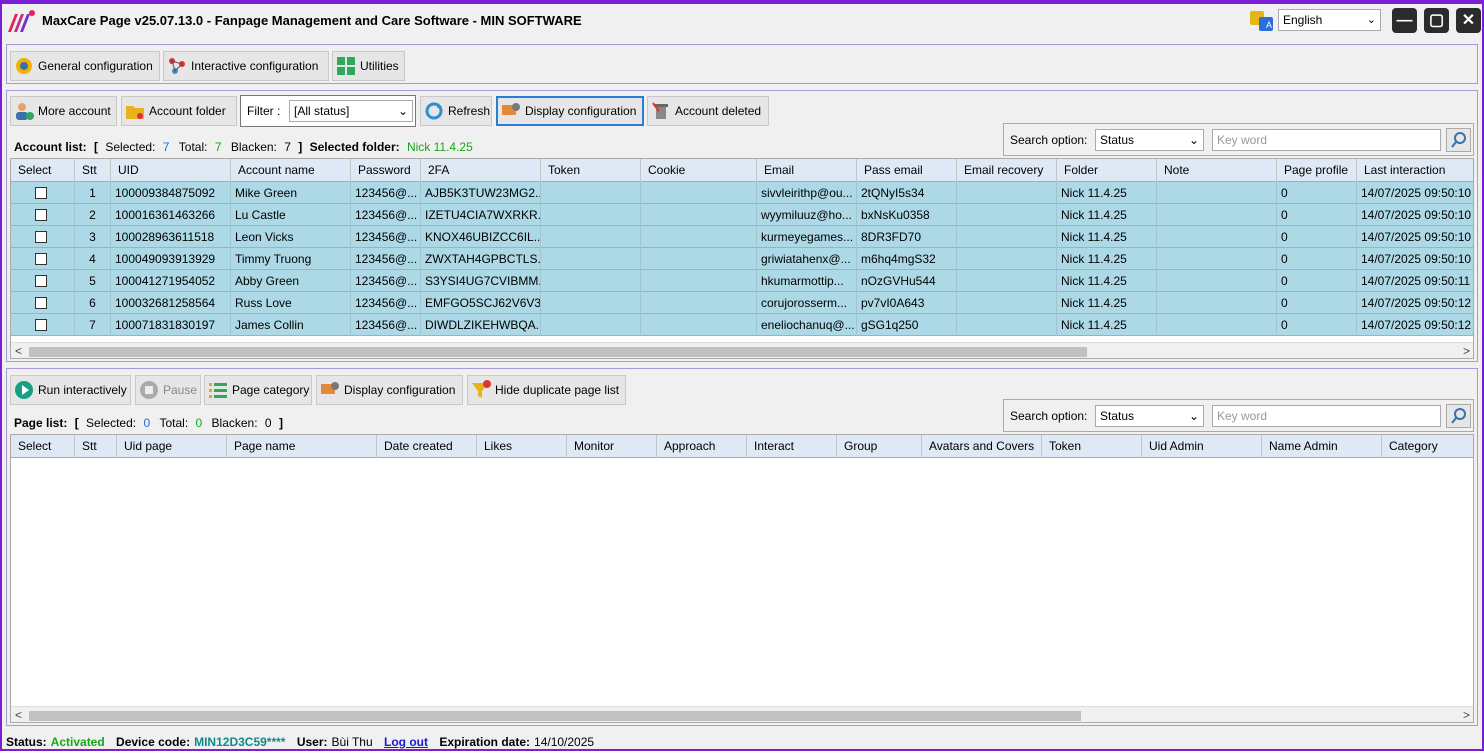 This screenshot has width=1484, height=751. Describe the element at coordinates (1415, 170) in the screenshot. I see `account-header-last-interaction: Last interaction` at that location.